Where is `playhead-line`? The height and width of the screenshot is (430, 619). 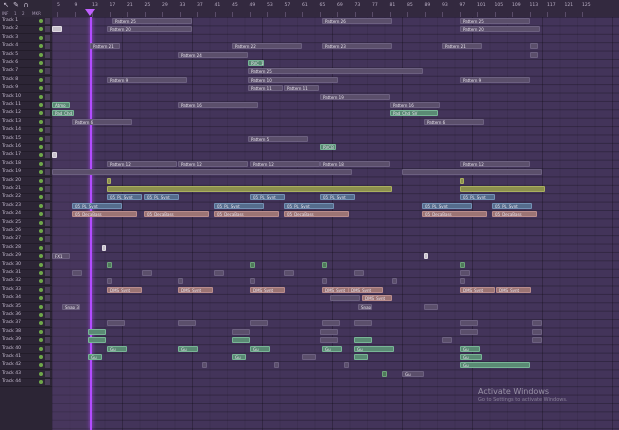
playhead-line is located at coordinates (91, 223).